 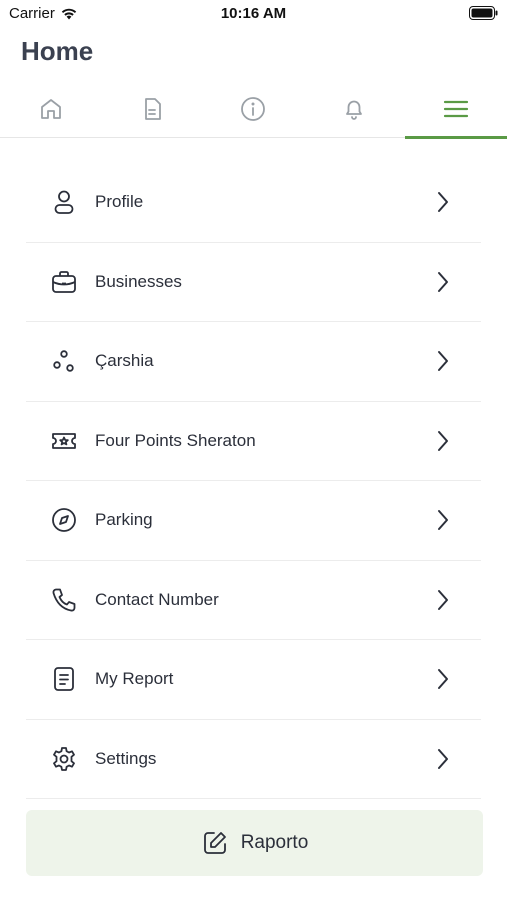 I want to click on menu-item-label: Four Points Sheraton, so click(x=175, y=440).